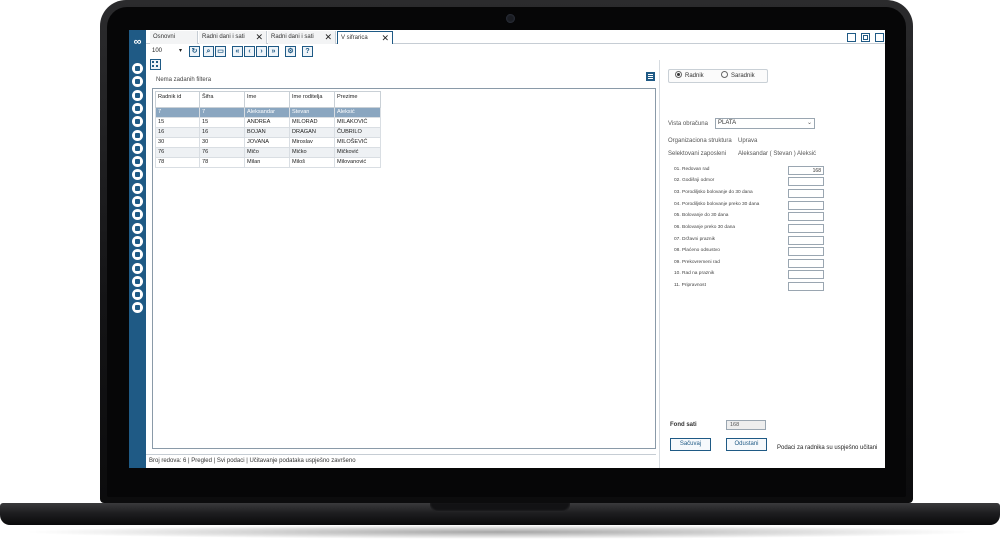 Image resolution: width=1000 pixels, height=551 pixels. I want to click on cell: Aleksandar, so click(267, 112).